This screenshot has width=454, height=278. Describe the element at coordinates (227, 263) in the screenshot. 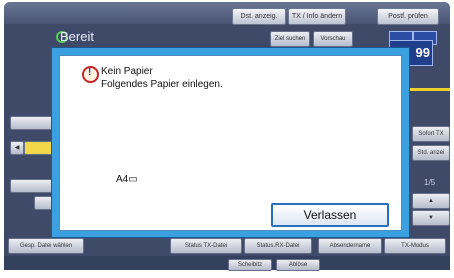

I see `footer-bar` at that location.